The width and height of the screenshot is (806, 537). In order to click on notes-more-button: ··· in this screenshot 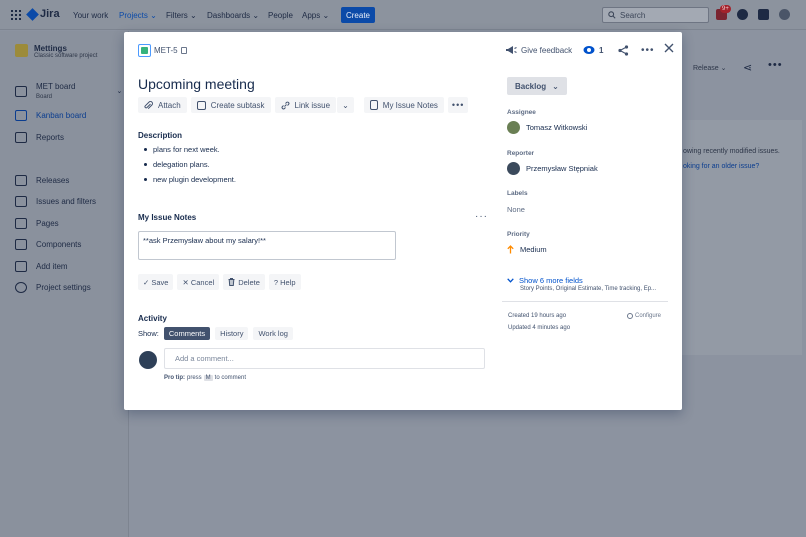, I will do `click(481, 216)`.